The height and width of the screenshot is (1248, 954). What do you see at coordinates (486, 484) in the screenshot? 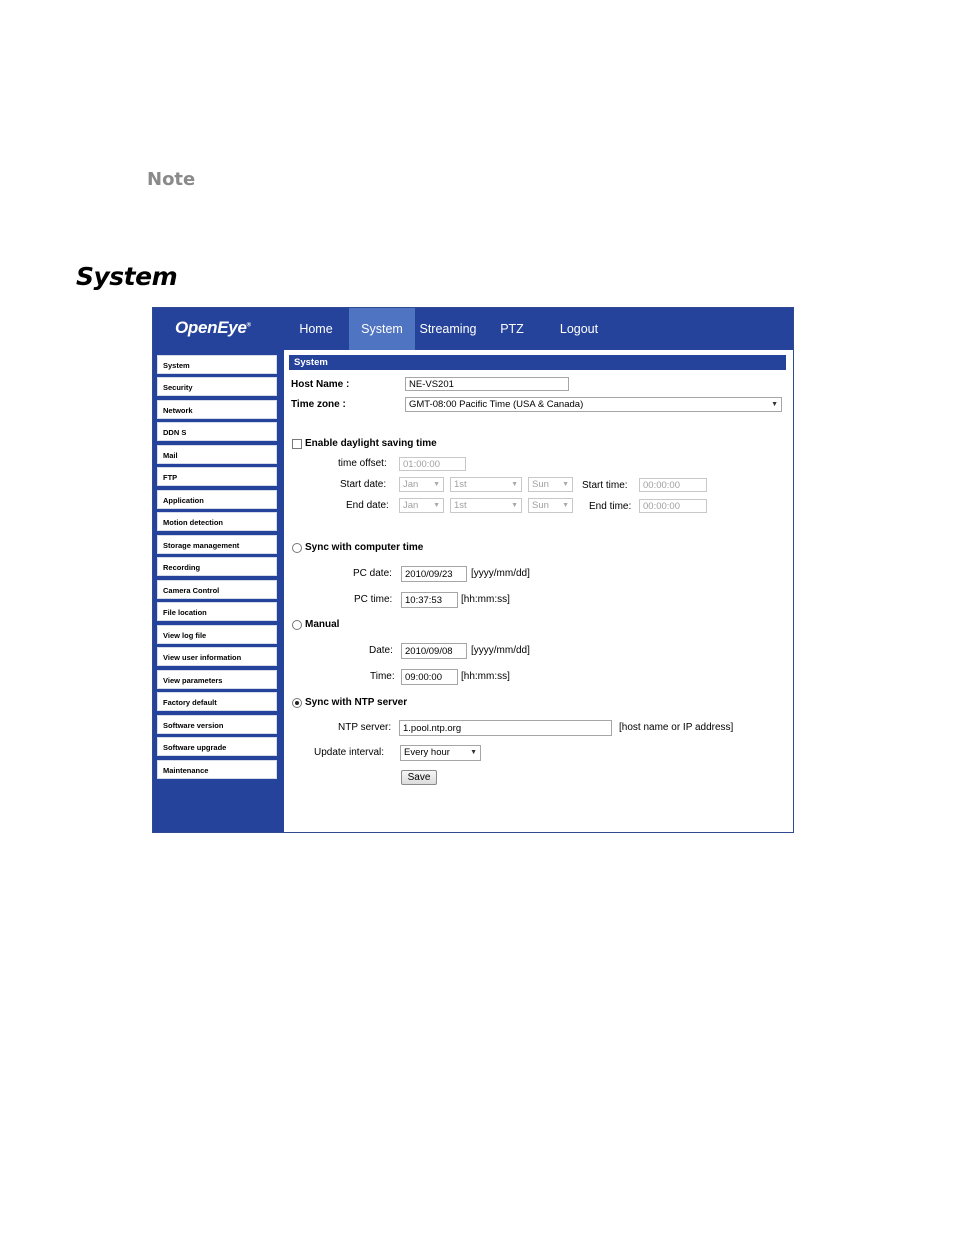
I see `start-week-select: 1st ▼` at bounding box center [486, 484].